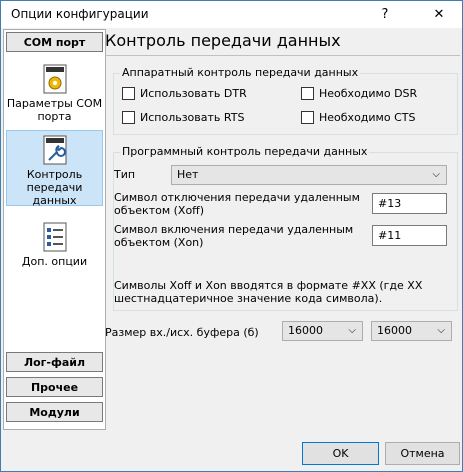 The height and width of the screenshot is (472, 463). Describe the element at coordinates (192, 117) in the screenshot. I see `checkbox-label: Использовать RTS` at that location.